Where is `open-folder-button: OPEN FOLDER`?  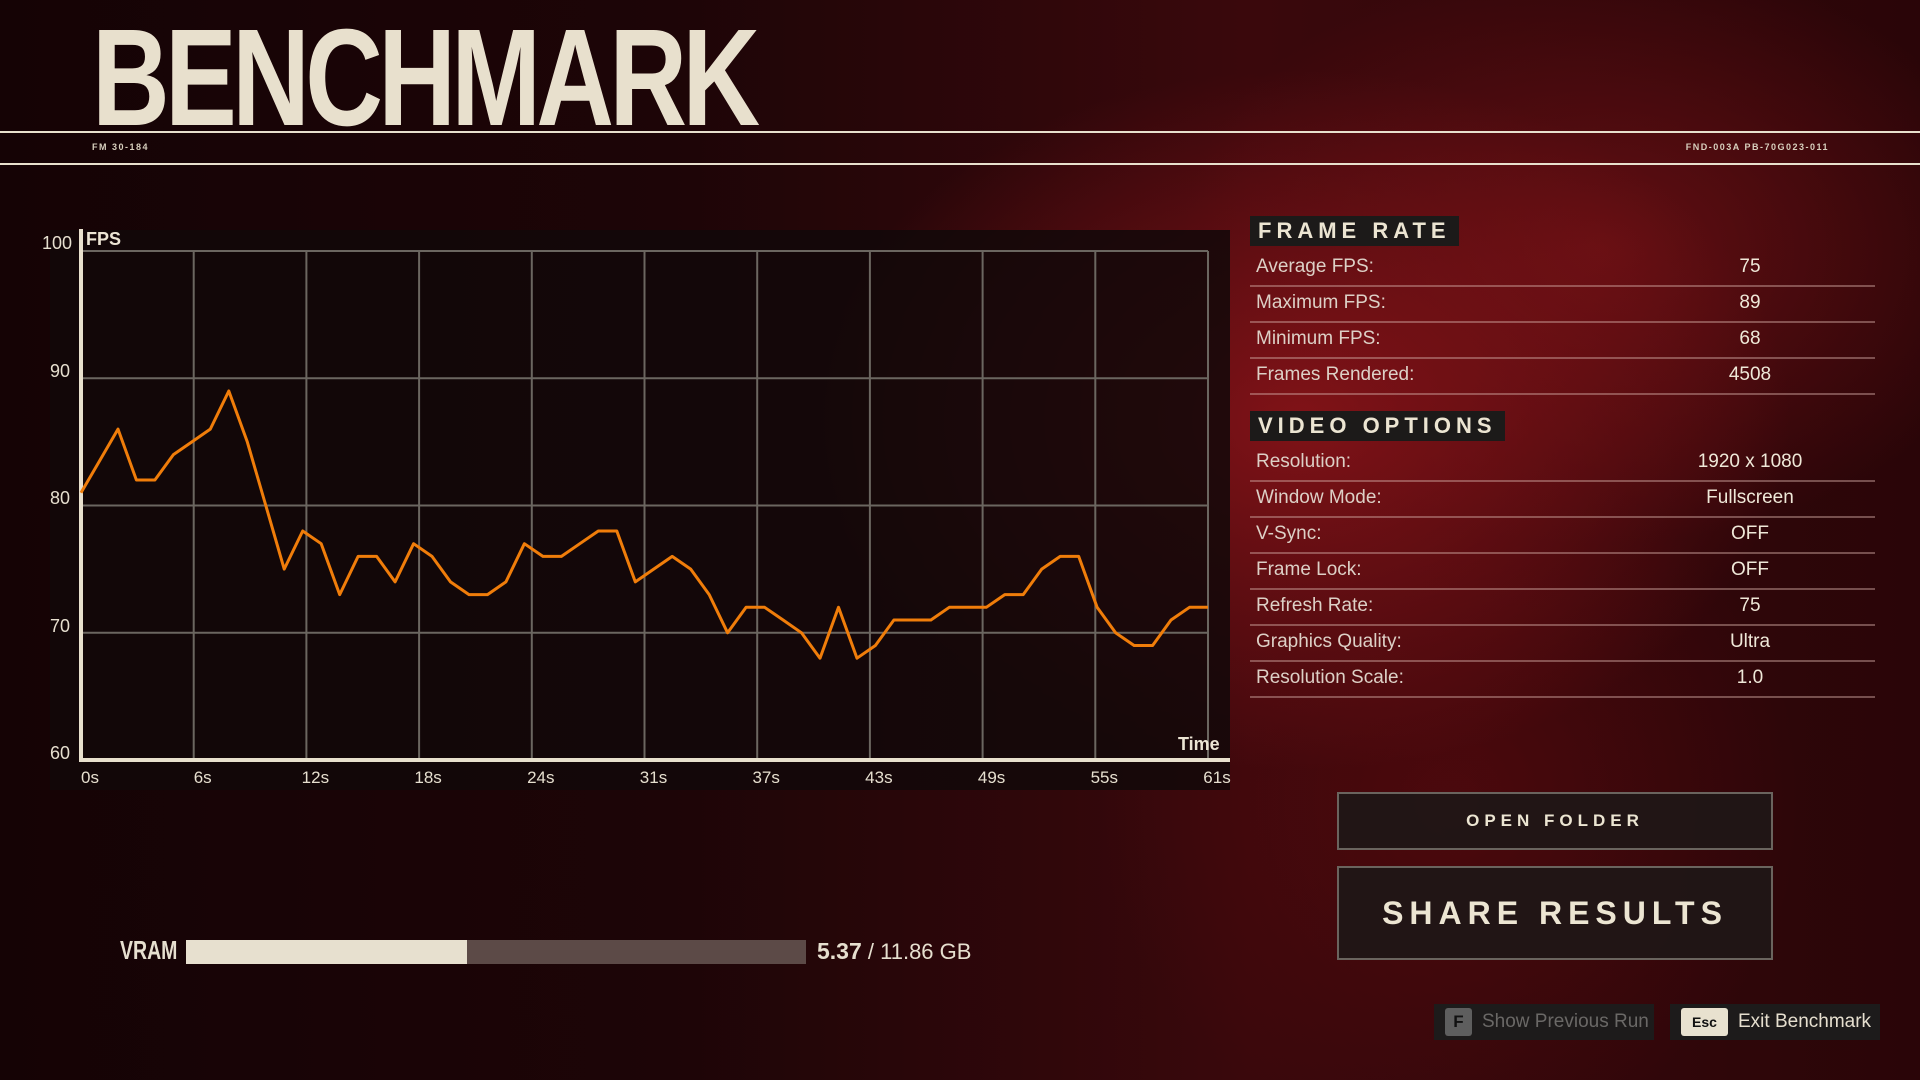 open-folder-button: OPEN FOLDER is located at coordinates (1555, 821).